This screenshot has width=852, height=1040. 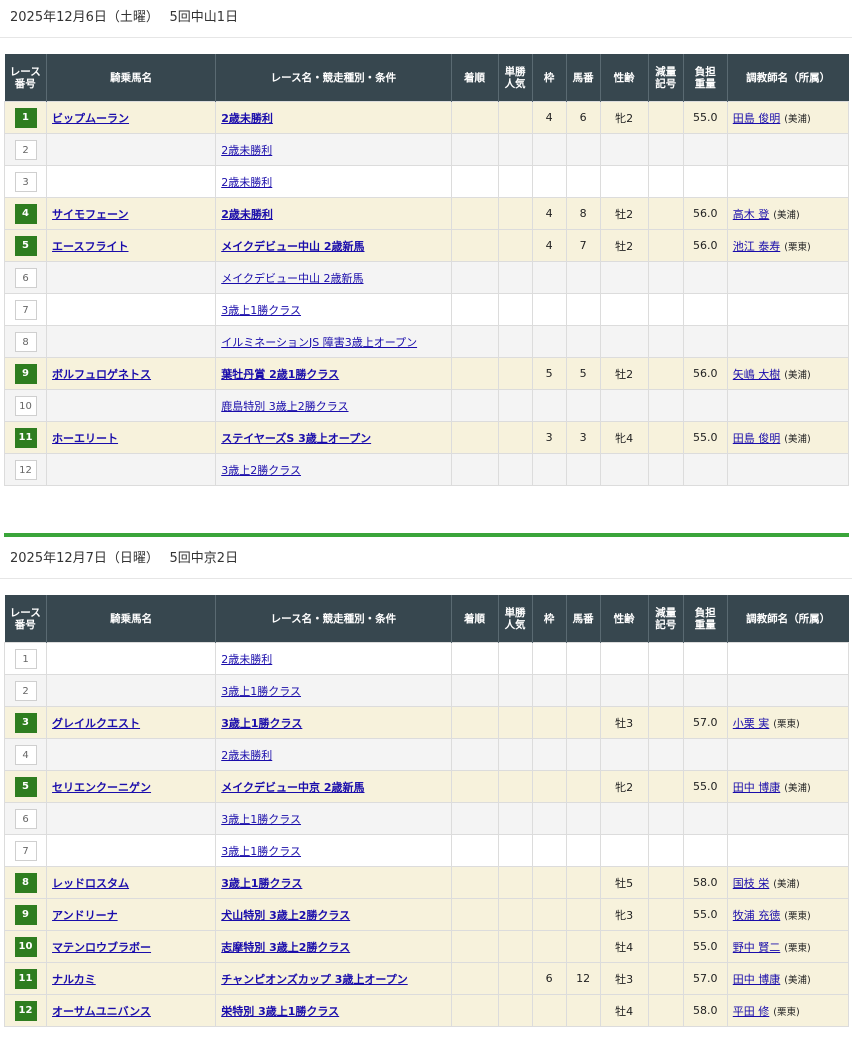 I want to click on horse-cell: サイモフェーン, so click(x=131, y=213).